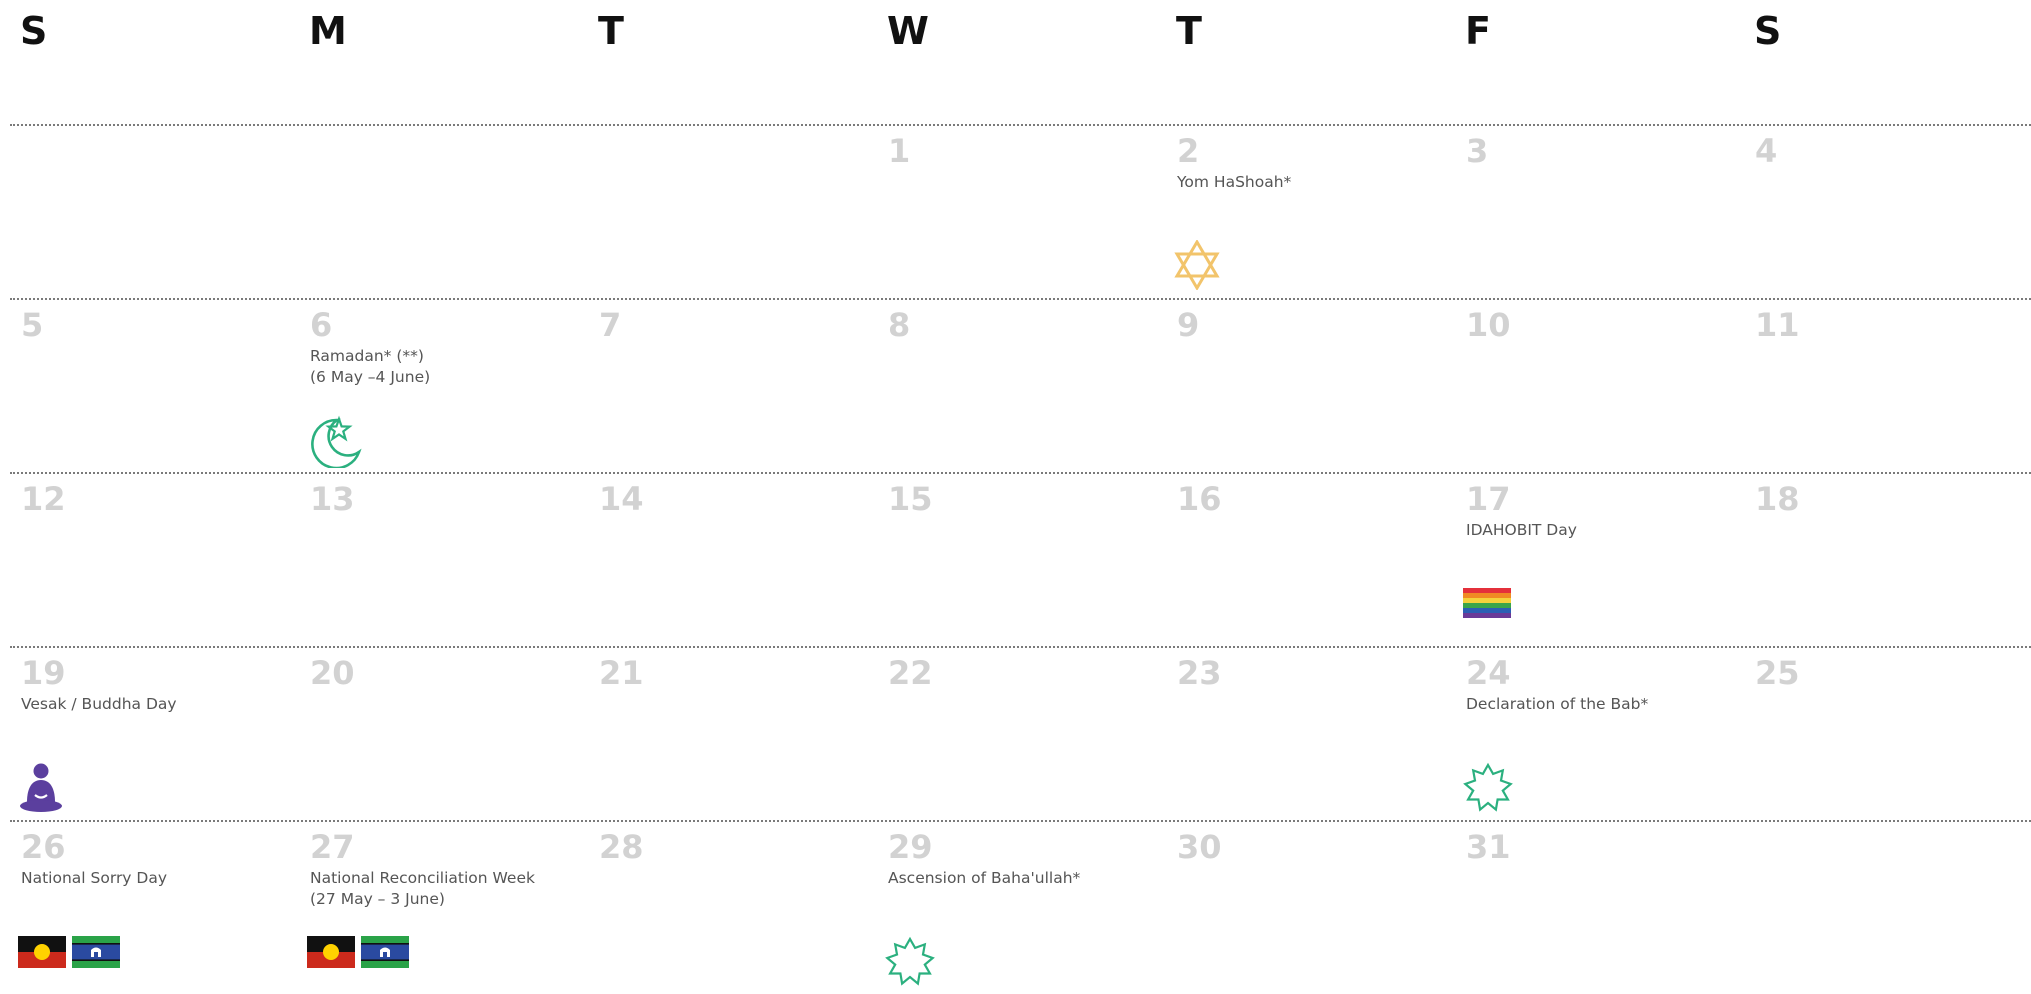 The height and width of the screenshot is (994, 2031). I want to click on day-number: 23, so click(1199, 673).